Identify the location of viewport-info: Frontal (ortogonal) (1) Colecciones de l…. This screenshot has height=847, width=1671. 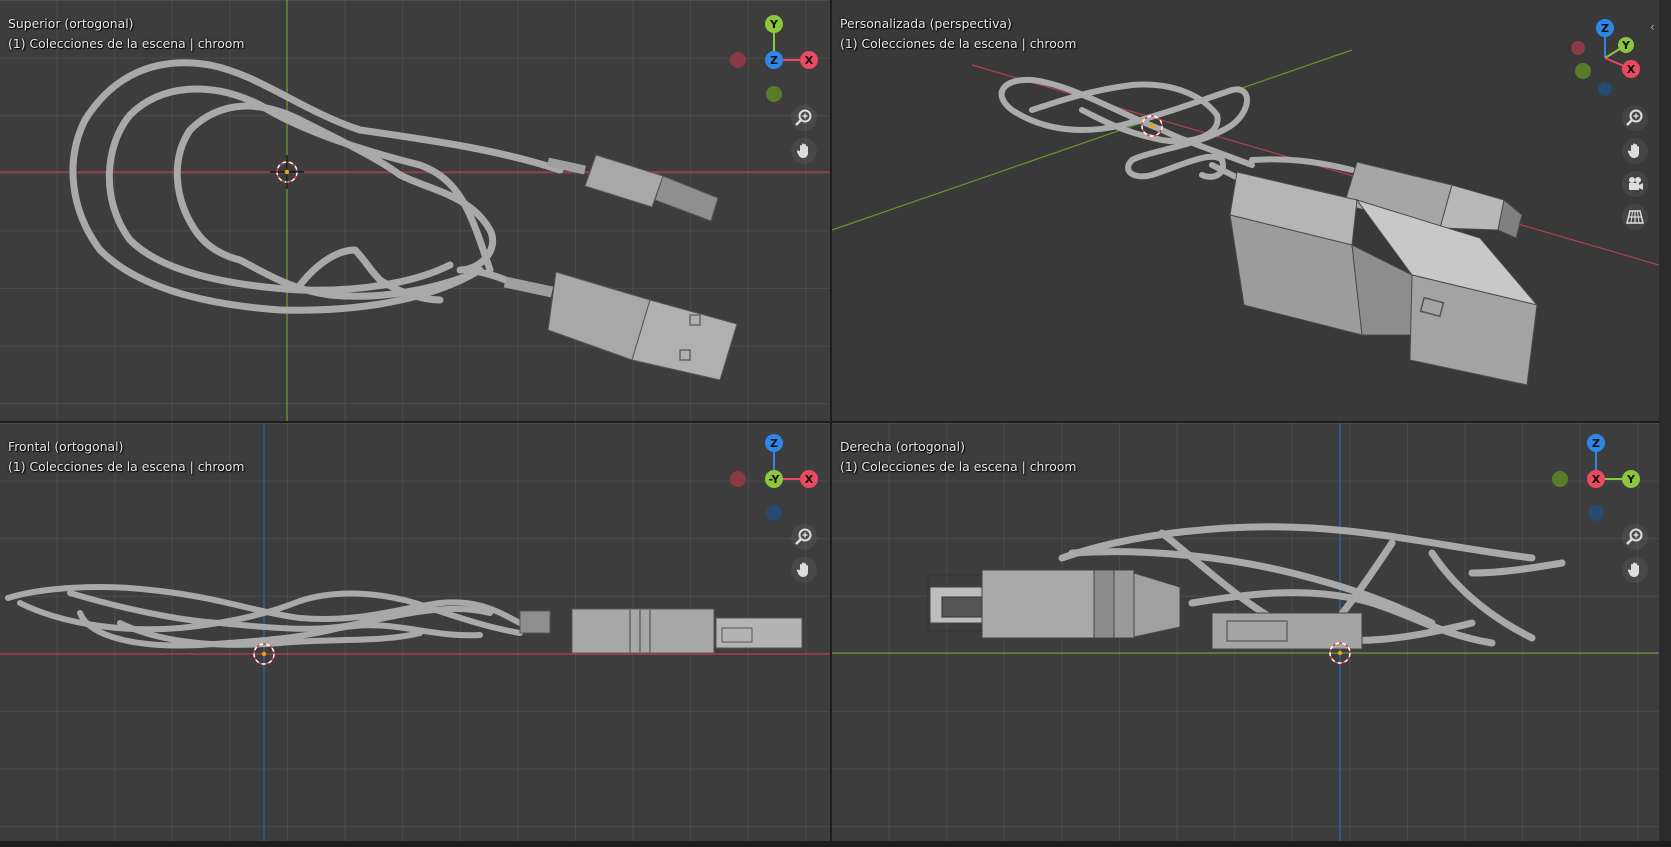
(126, 457).